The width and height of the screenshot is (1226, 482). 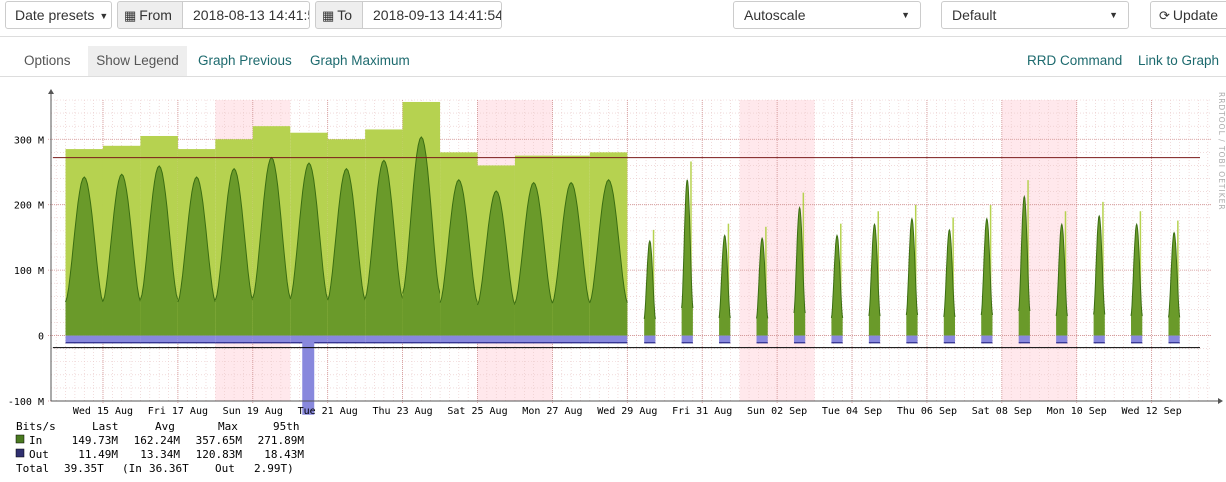 What do you see at coordinates (1178, 61) in the screenshot?
I see `link-to-graph-link: Link to Graph` at bounding box center [1178, 61].